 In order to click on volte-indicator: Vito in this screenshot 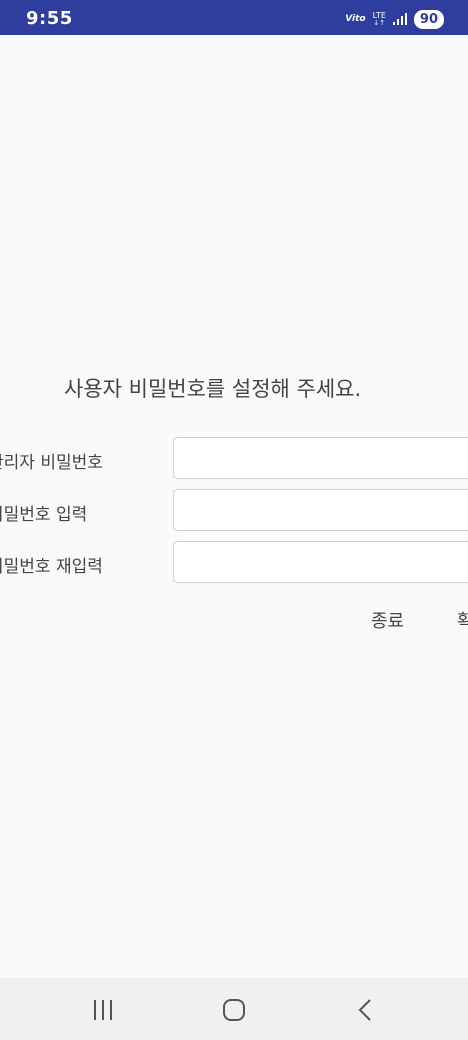, I will do `click(355, 19)`.